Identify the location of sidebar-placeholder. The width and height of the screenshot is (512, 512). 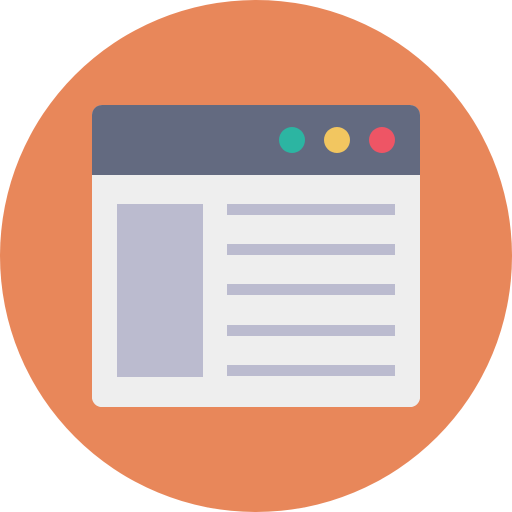
(160, 290).